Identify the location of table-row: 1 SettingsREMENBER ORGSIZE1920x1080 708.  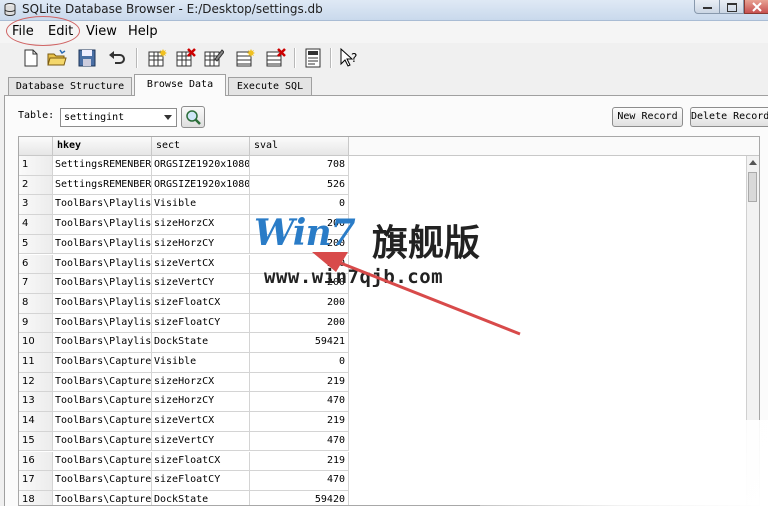
(184, 166).